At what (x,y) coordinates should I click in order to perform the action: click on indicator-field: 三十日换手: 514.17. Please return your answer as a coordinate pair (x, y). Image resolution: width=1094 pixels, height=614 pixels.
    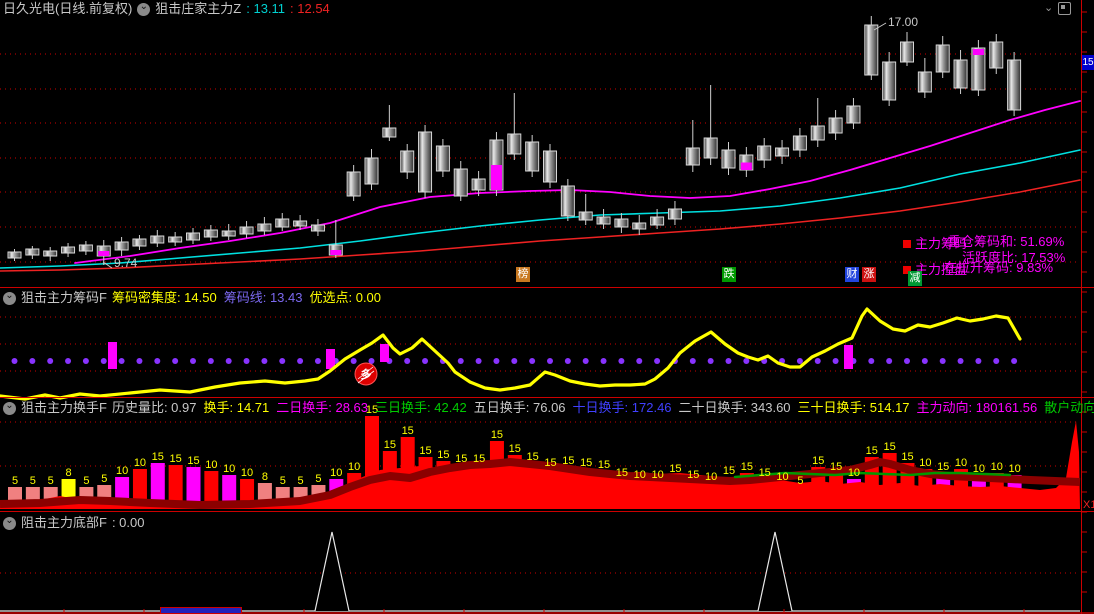
    Looking at the image, I should click on (853, 407).